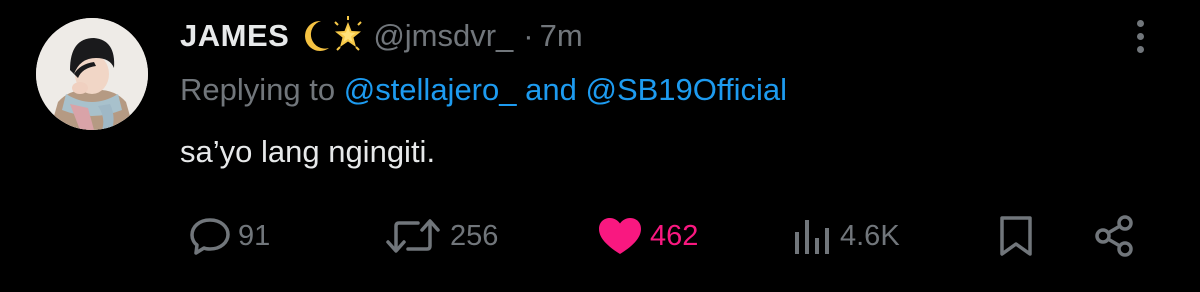 This screenshot has width=1200, height=292. I want to click on user-handle: @jmsdvr_, so click(443, 36).